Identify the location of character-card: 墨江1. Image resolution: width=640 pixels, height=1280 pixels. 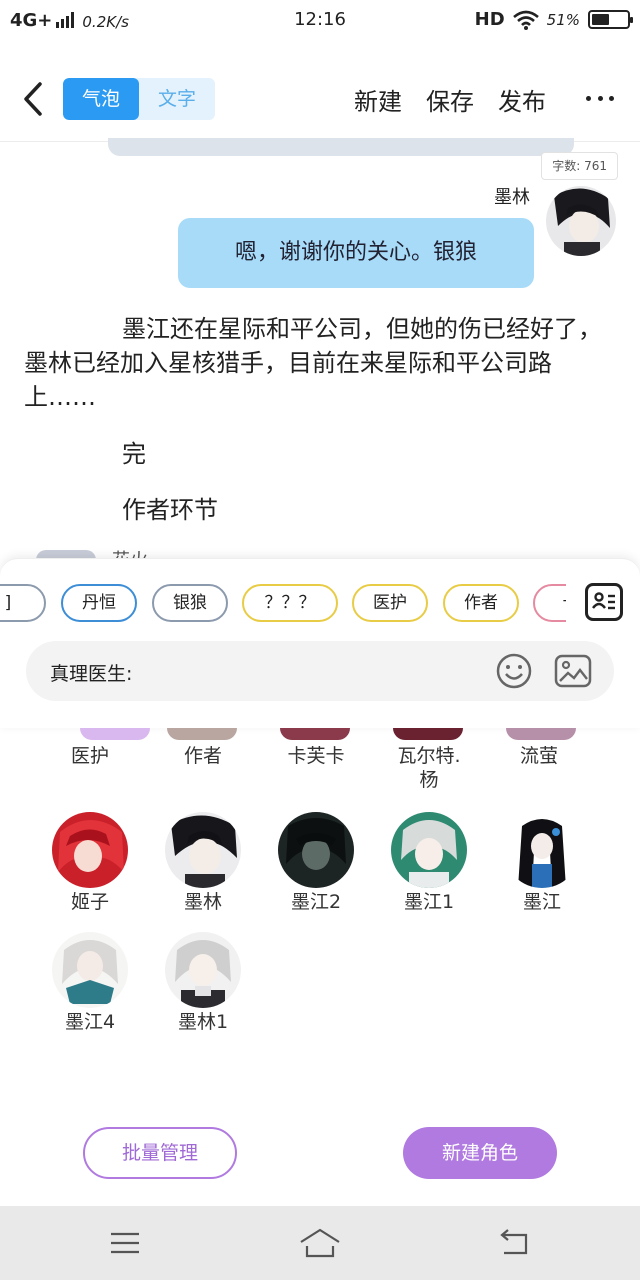
(429, 863).